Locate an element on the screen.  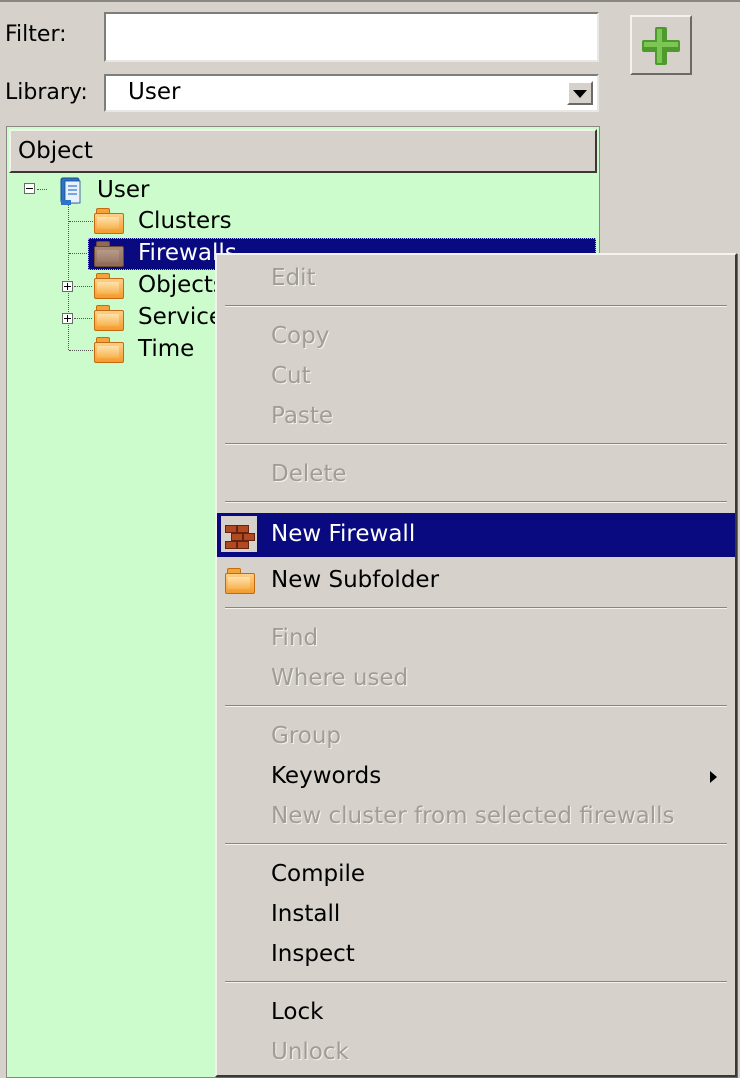
menu-item-label: Paste is located at coordinates (302, 416).